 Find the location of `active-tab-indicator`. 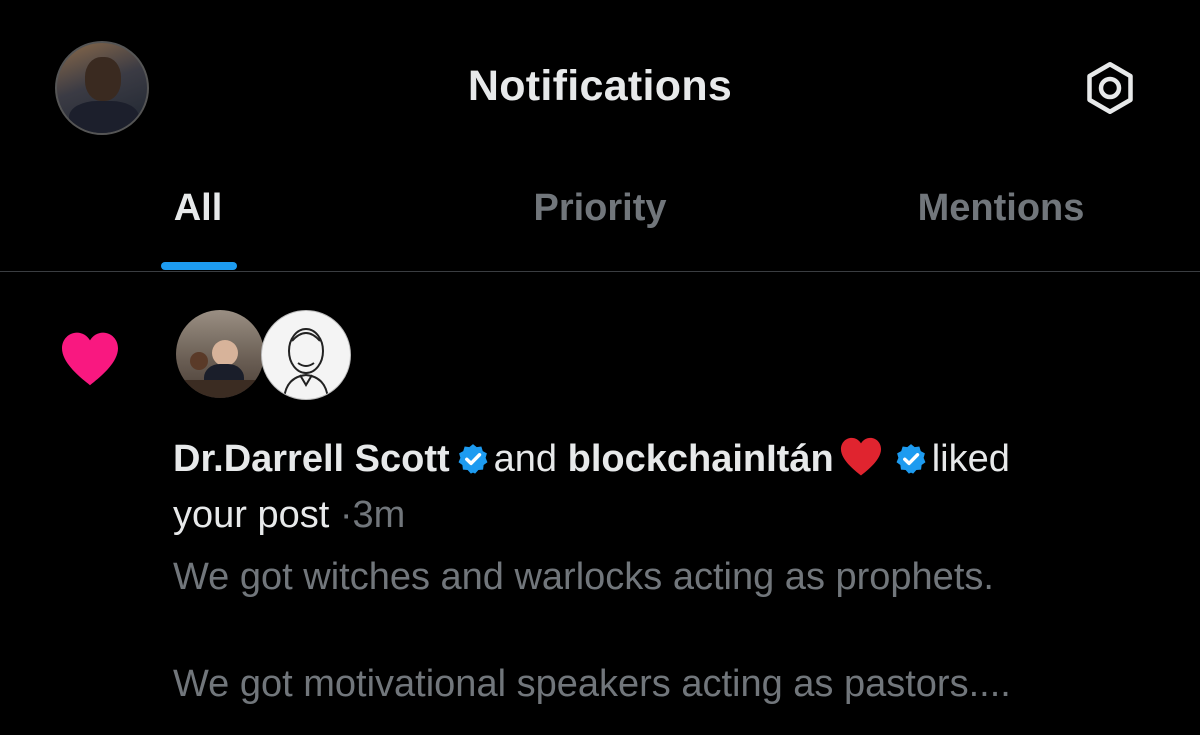

active-tab-indicator is located at coordinates (199, 266).